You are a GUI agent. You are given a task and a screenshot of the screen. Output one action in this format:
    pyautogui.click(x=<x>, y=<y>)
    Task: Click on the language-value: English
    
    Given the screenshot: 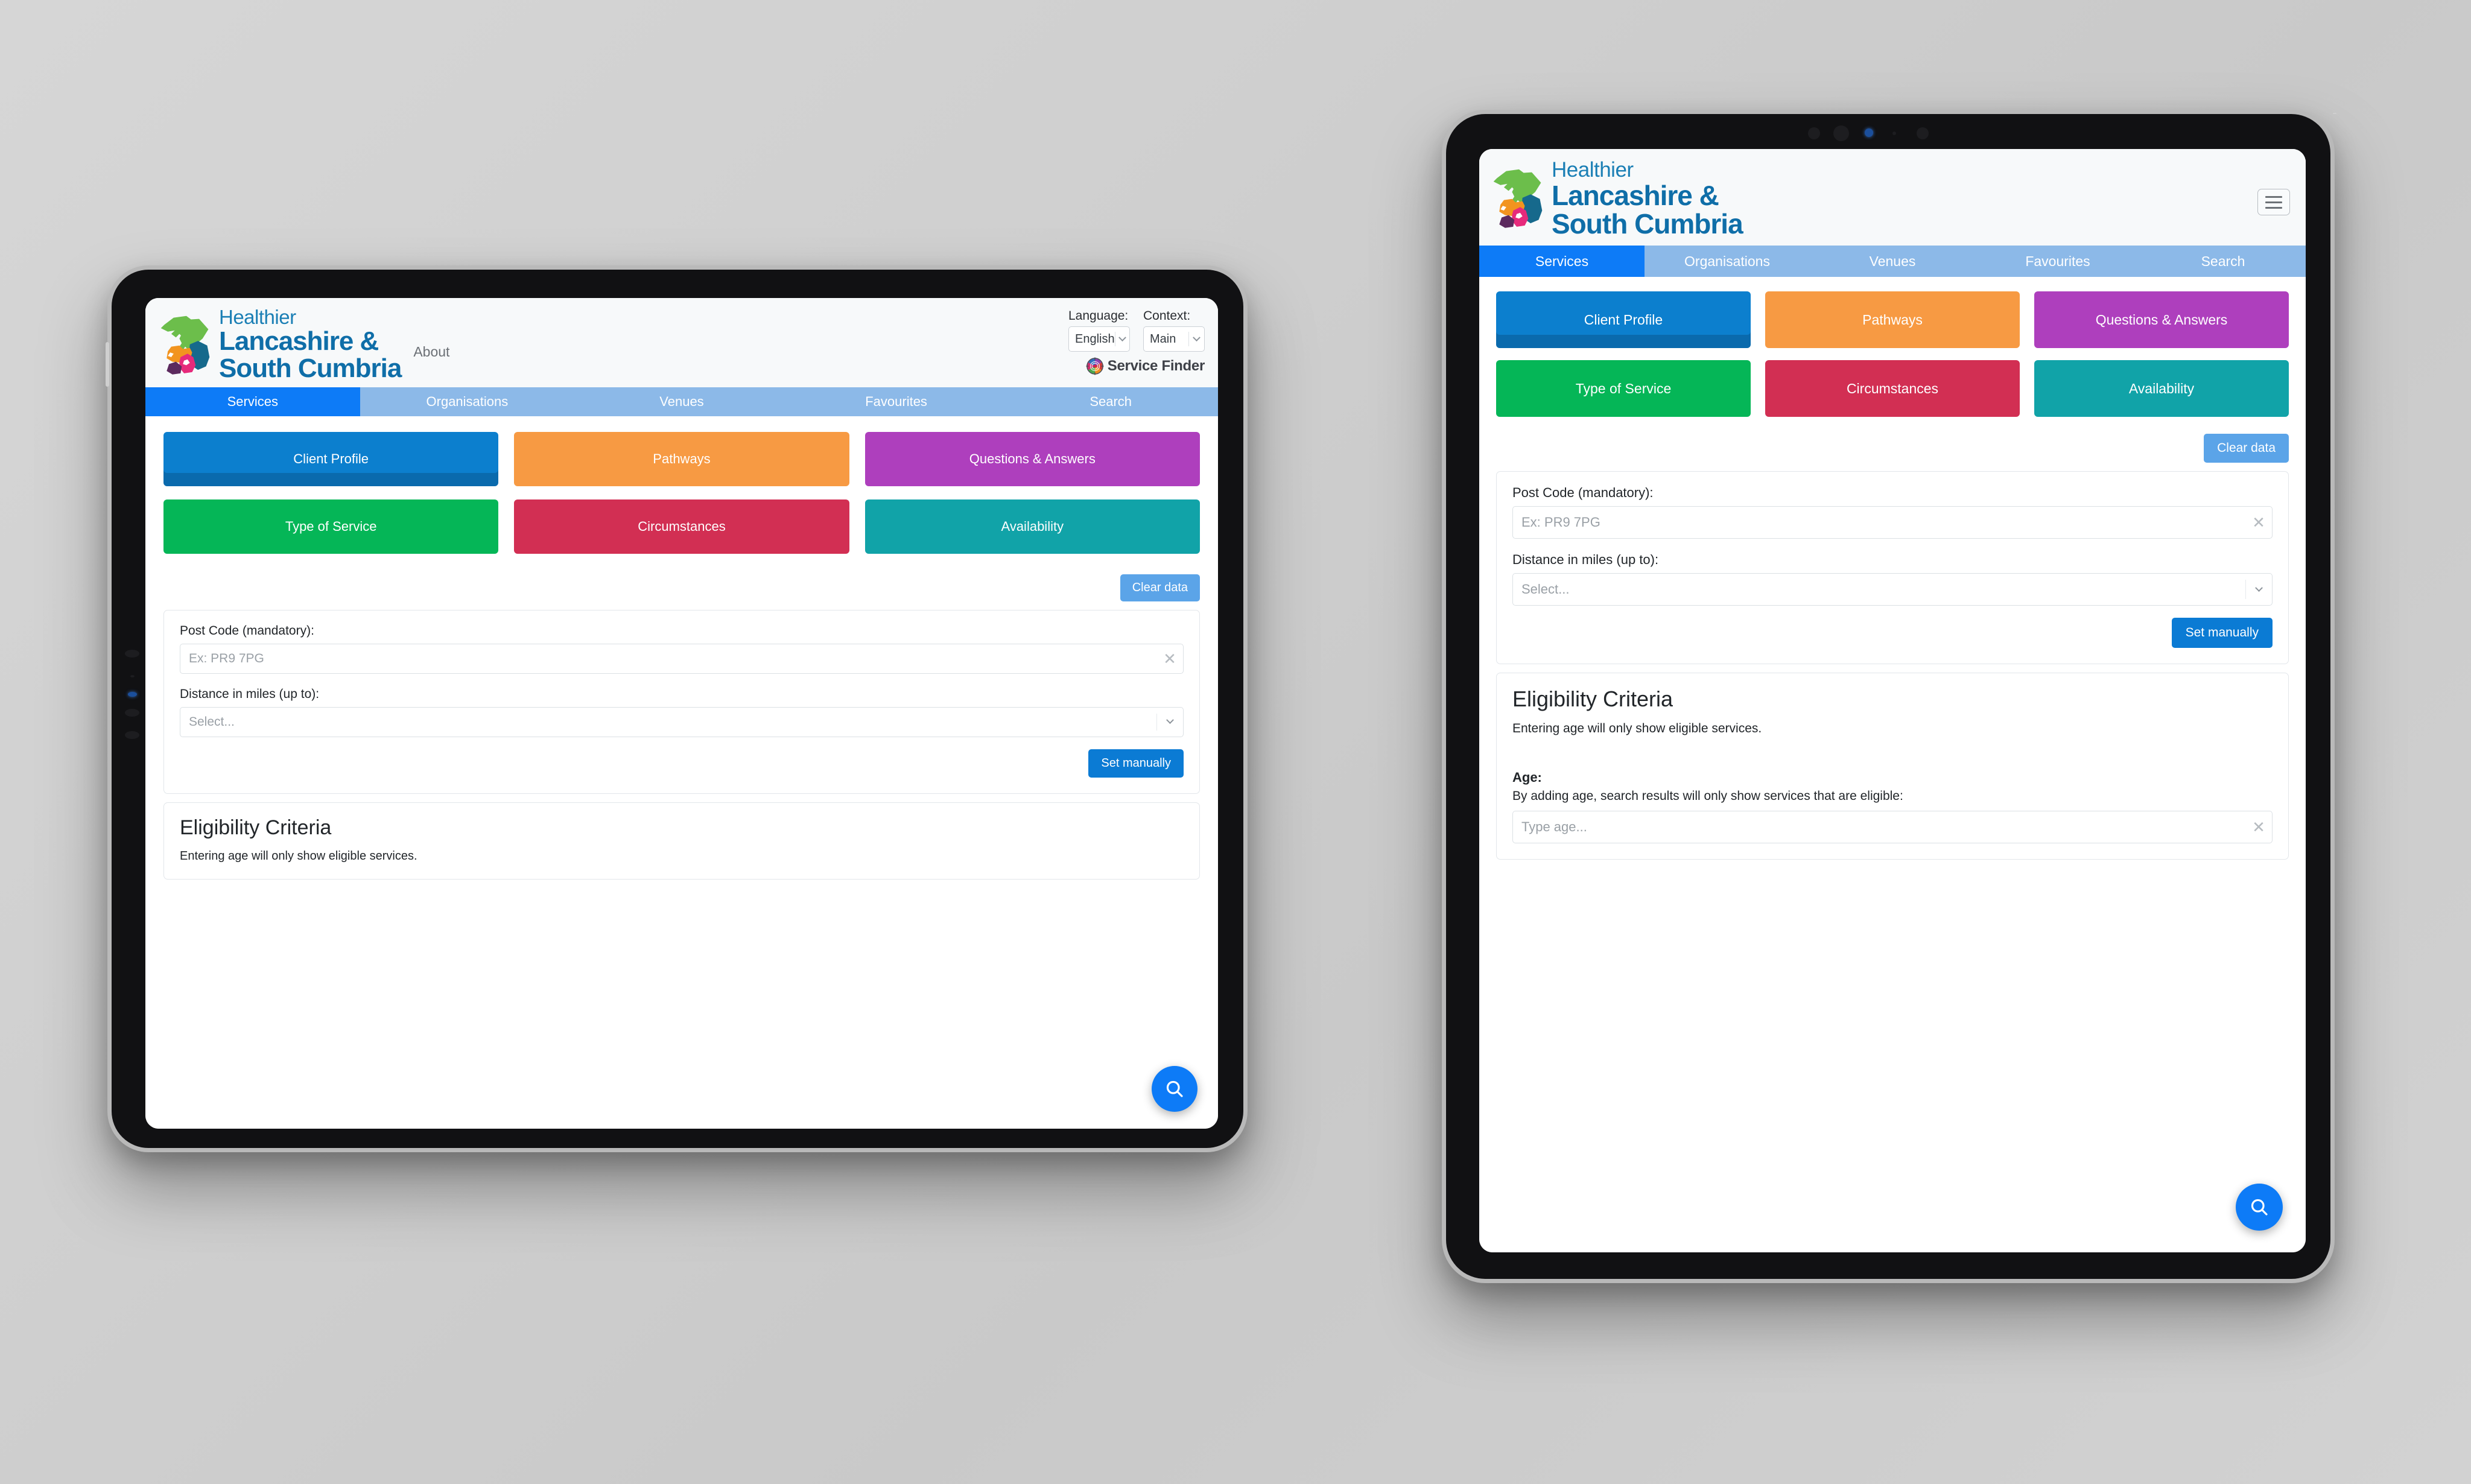 What is the action you would take?
    pyautogui.click(x=1095, y=339)
    